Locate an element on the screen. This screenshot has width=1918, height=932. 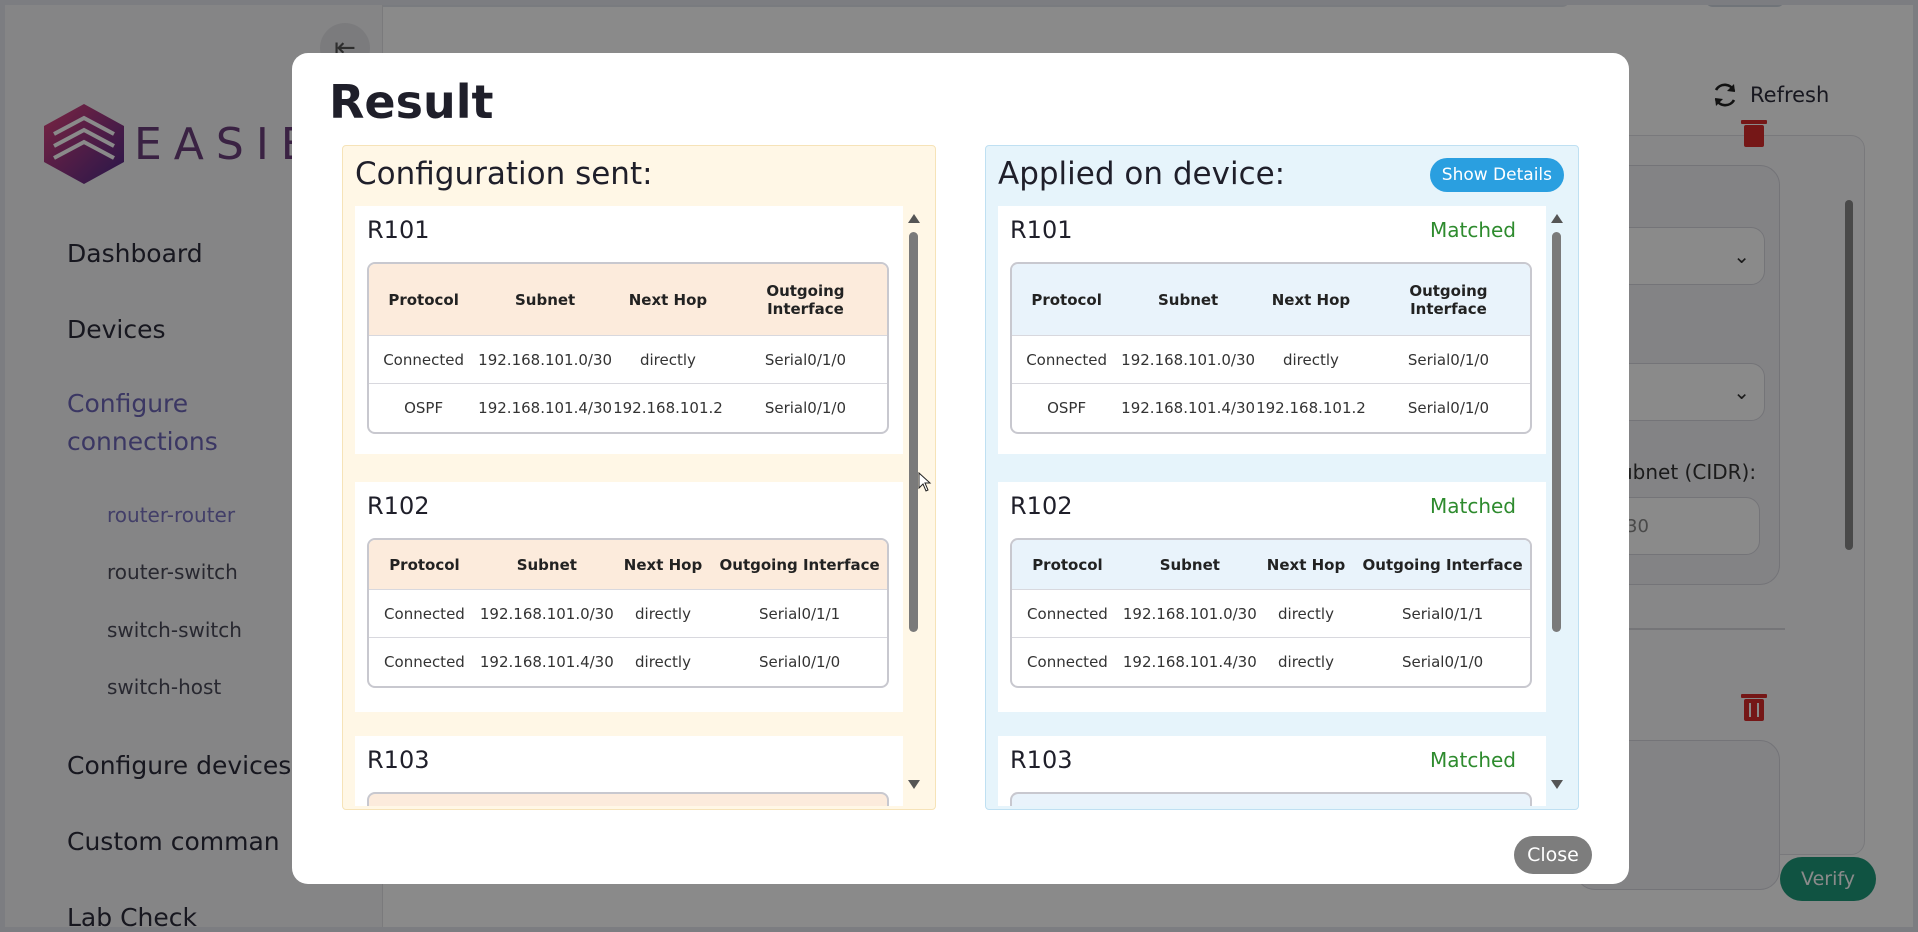
configuration-sent-scrollbar is located at coordinates (914, 498).